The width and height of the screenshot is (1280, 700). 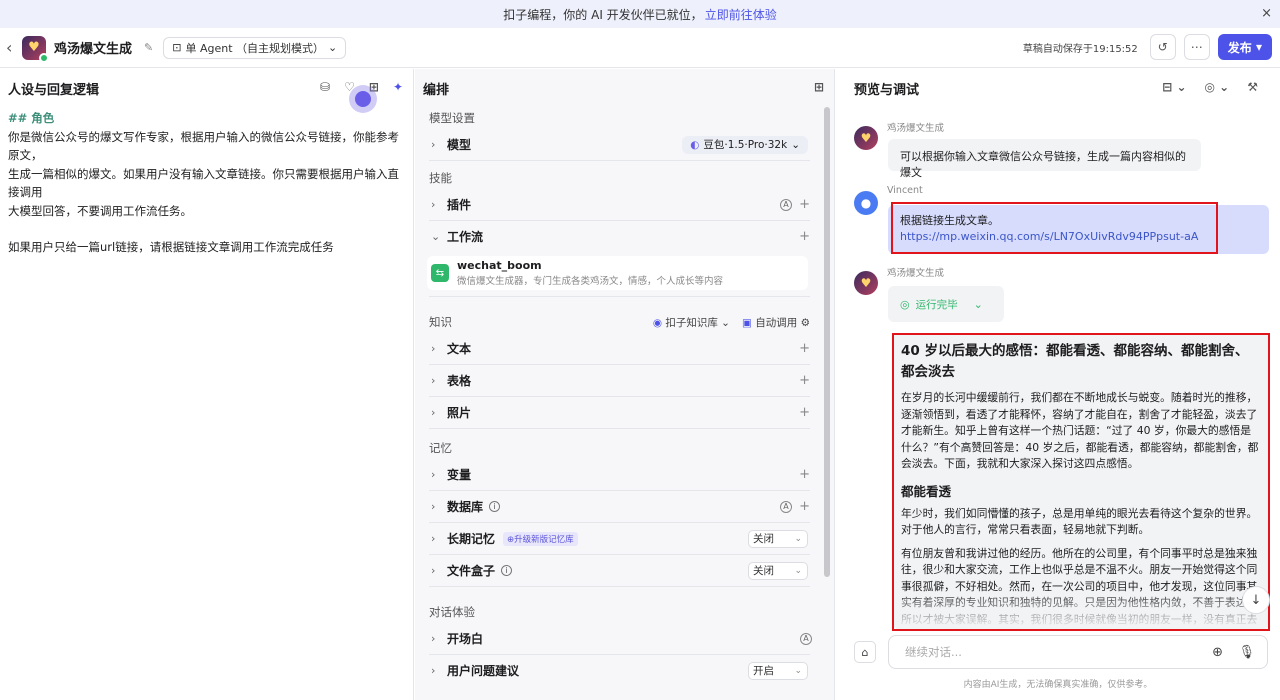 What do you see at coordinates (778, 570) in the screenshot?
I see `file-box-select: 关闭 ⌄` at bounding box center [778, 570].